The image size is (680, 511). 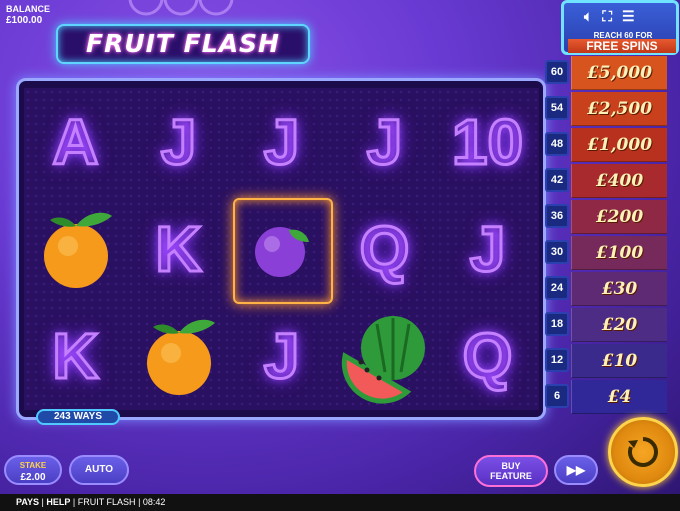 I want to click on rung-count: 30, so click(x=557, y=252).